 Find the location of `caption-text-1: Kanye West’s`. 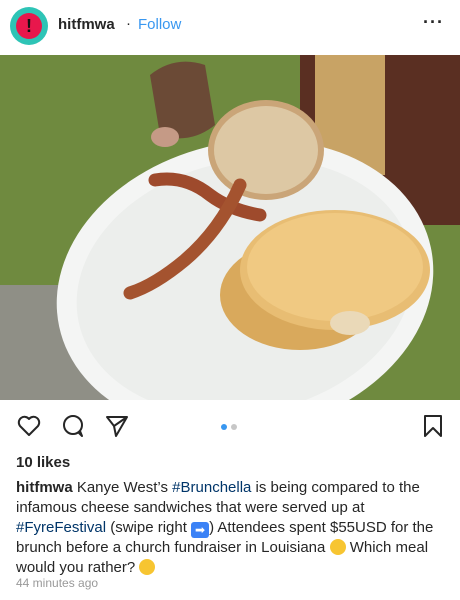

caption-text-1: Kanye West’s is located at coordinates (122, 487).